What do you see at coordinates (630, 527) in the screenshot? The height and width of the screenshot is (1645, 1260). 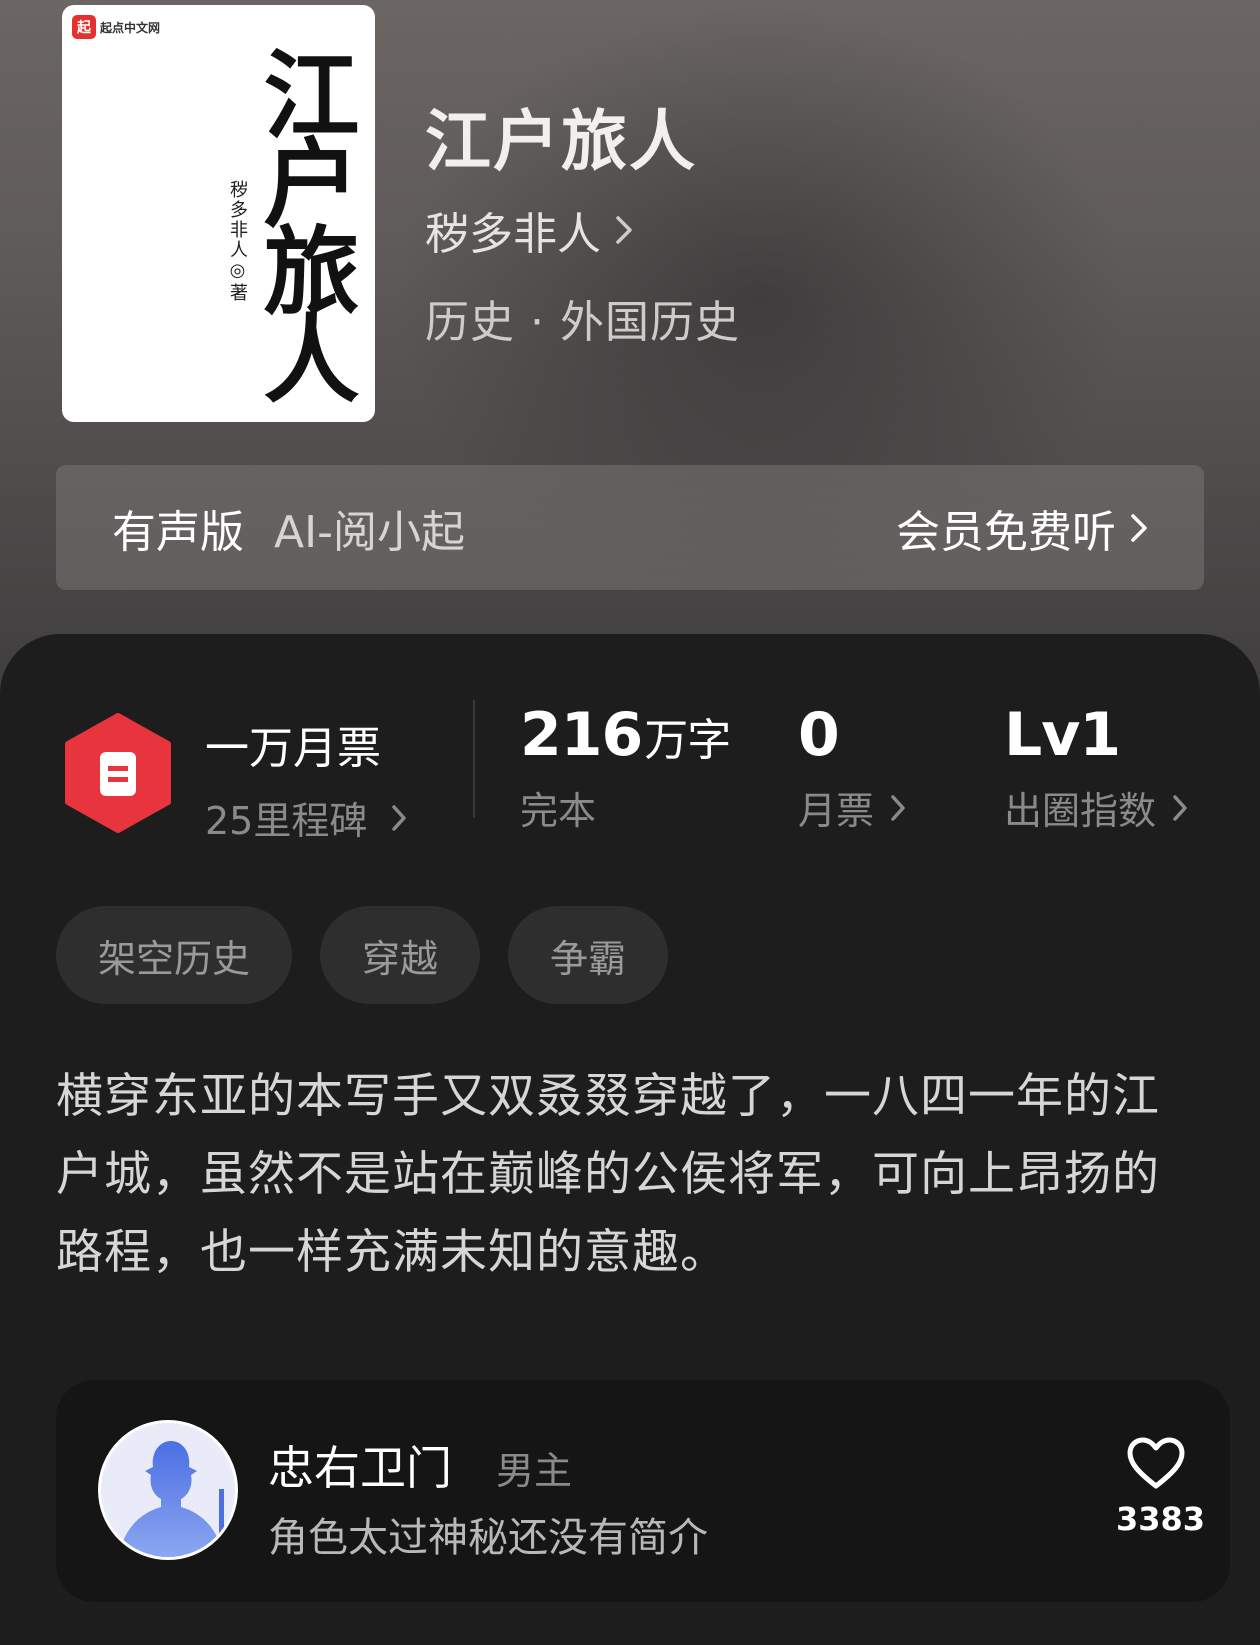 I see `audio-version-bar: 有声版 AI-阅小起 会员免费听` at bounding box center [630, 527].